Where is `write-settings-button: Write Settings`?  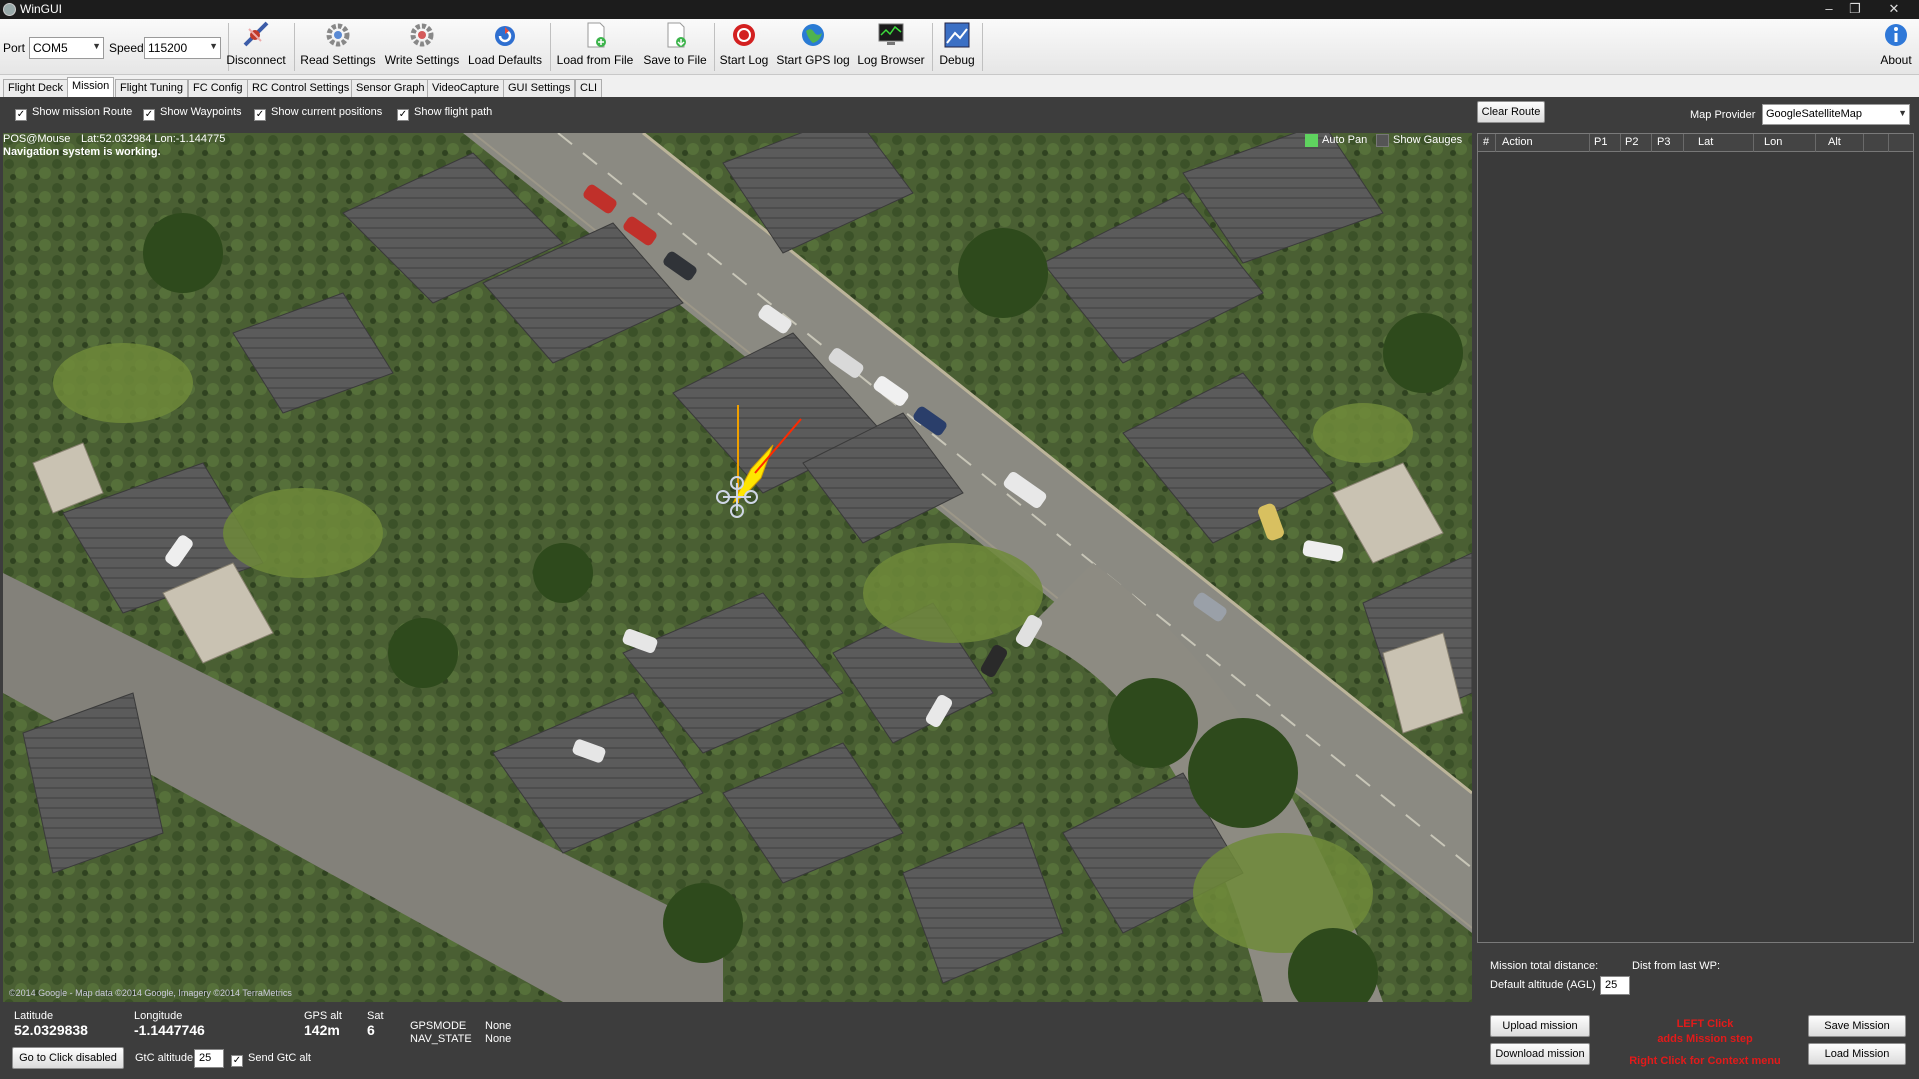 write-settings-button: Write Settings is located at coordinates (422, 47).